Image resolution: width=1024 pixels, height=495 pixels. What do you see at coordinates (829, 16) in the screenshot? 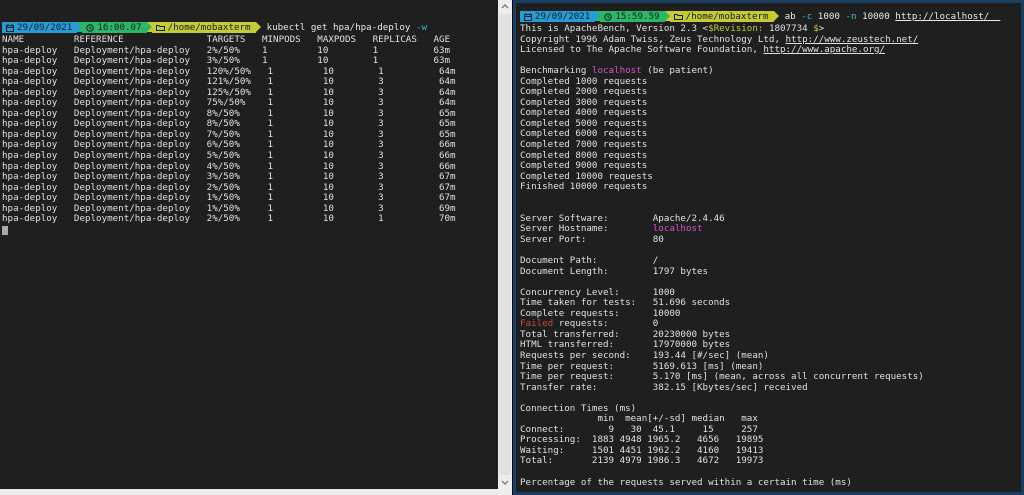
I see `command-value-c: 1000` at bounding box center [829, 16].